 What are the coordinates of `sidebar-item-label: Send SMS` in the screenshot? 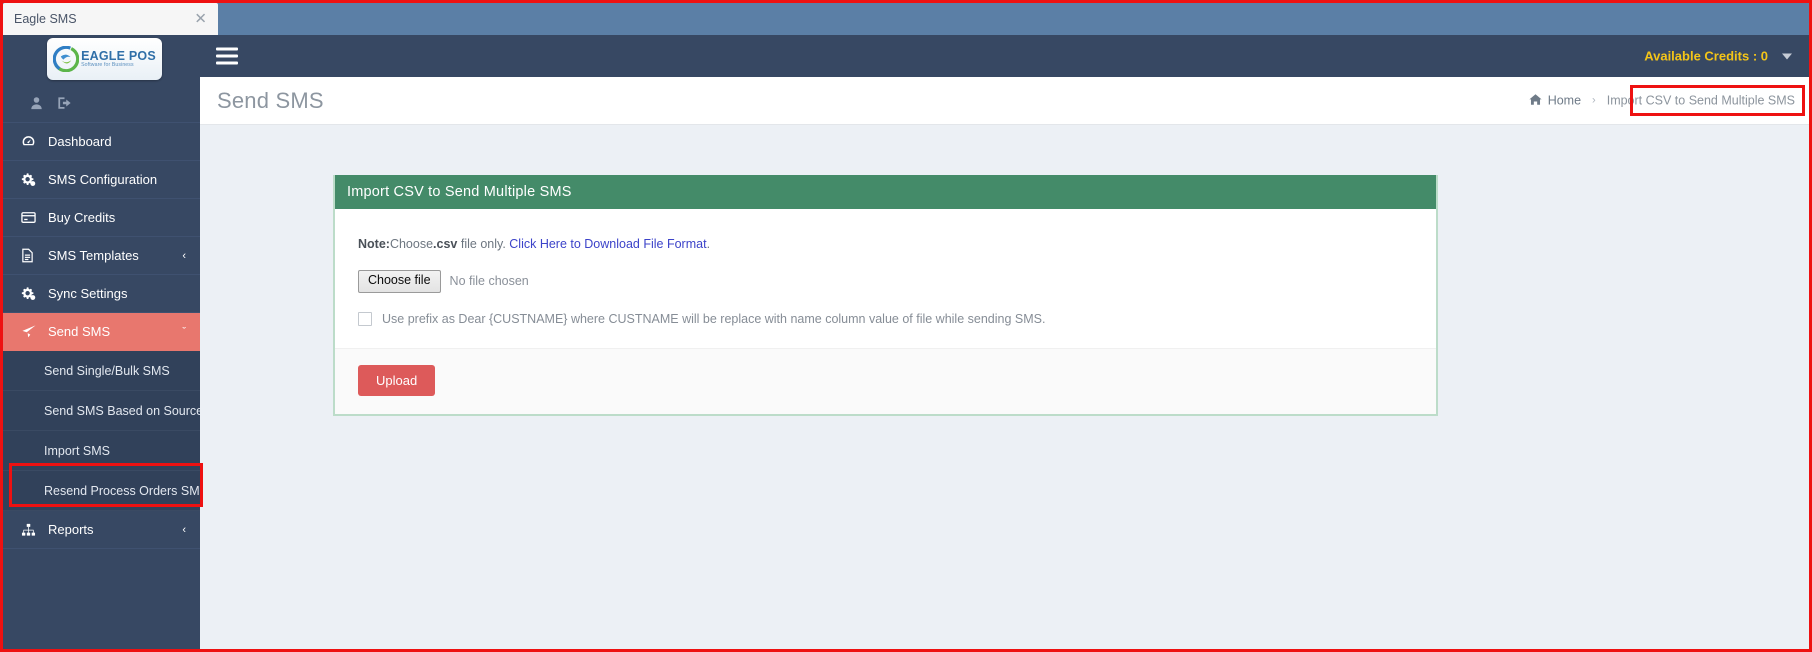 It's located at (79, 331).